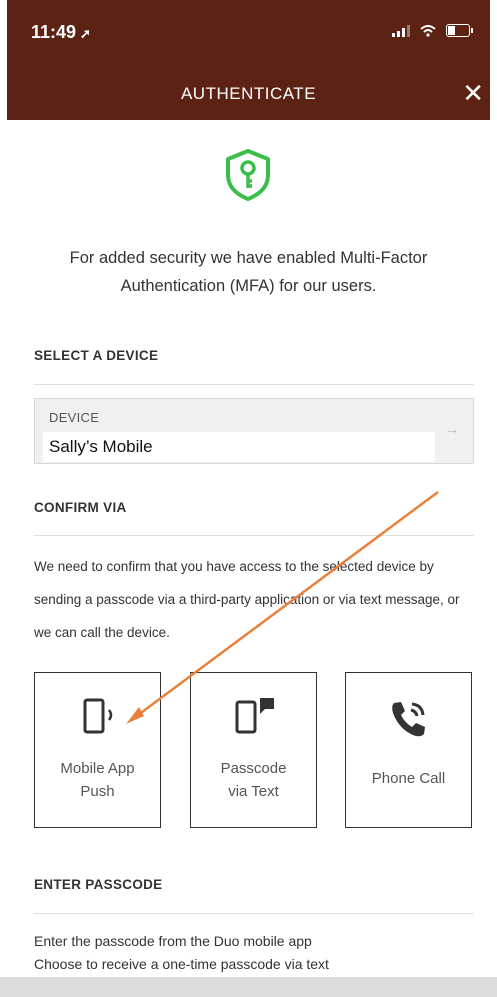 Image resolution: width=497 pixels, height=997 pixels. What do you see at coordinates (459, 30) in the screenshot?
I see `battery-icon` at bounding box center [459, 30].